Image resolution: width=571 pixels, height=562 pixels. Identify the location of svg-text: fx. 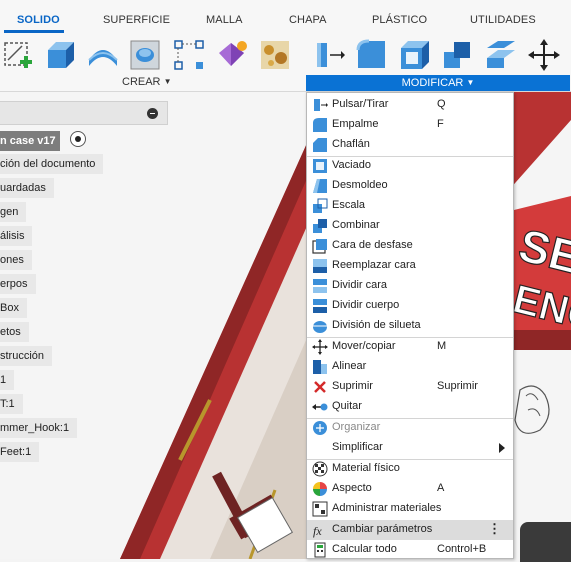
(317, 531).